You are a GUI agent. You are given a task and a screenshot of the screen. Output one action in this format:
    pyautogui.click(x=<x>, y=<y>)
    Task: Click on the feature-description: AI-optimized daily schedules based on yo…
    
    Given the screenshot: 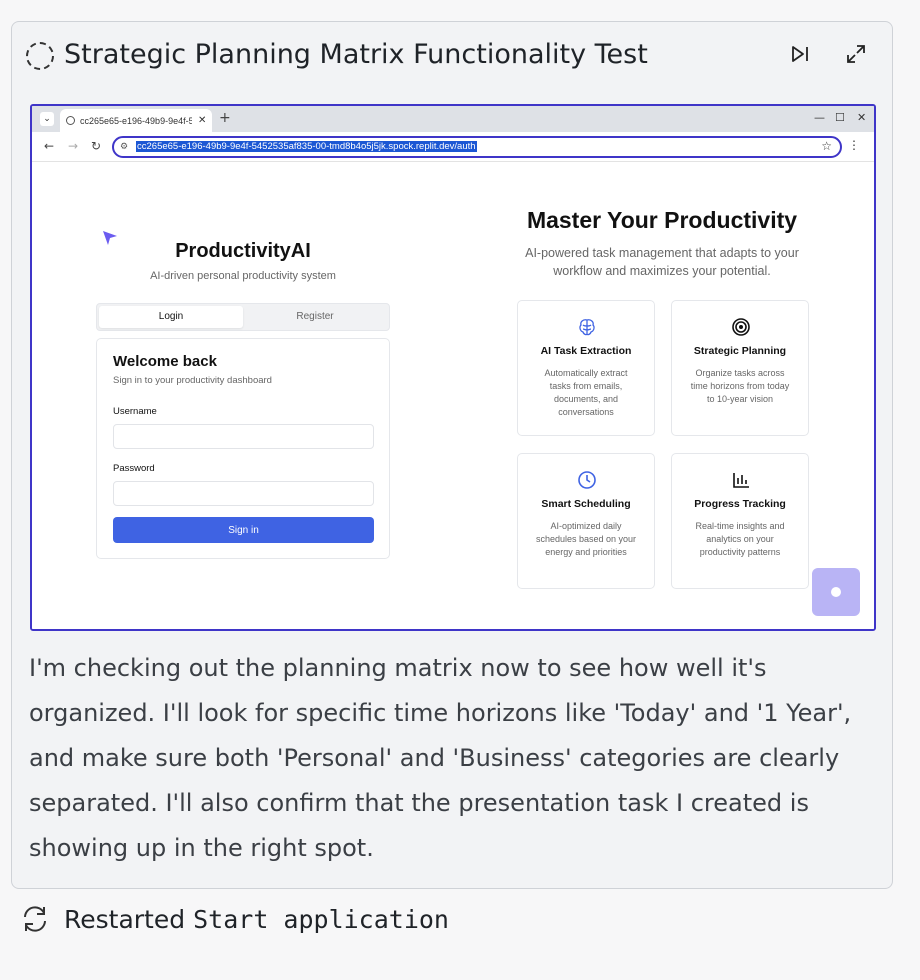 What is the action you would take?
    pyautogui.click(x=586, y=539)
    